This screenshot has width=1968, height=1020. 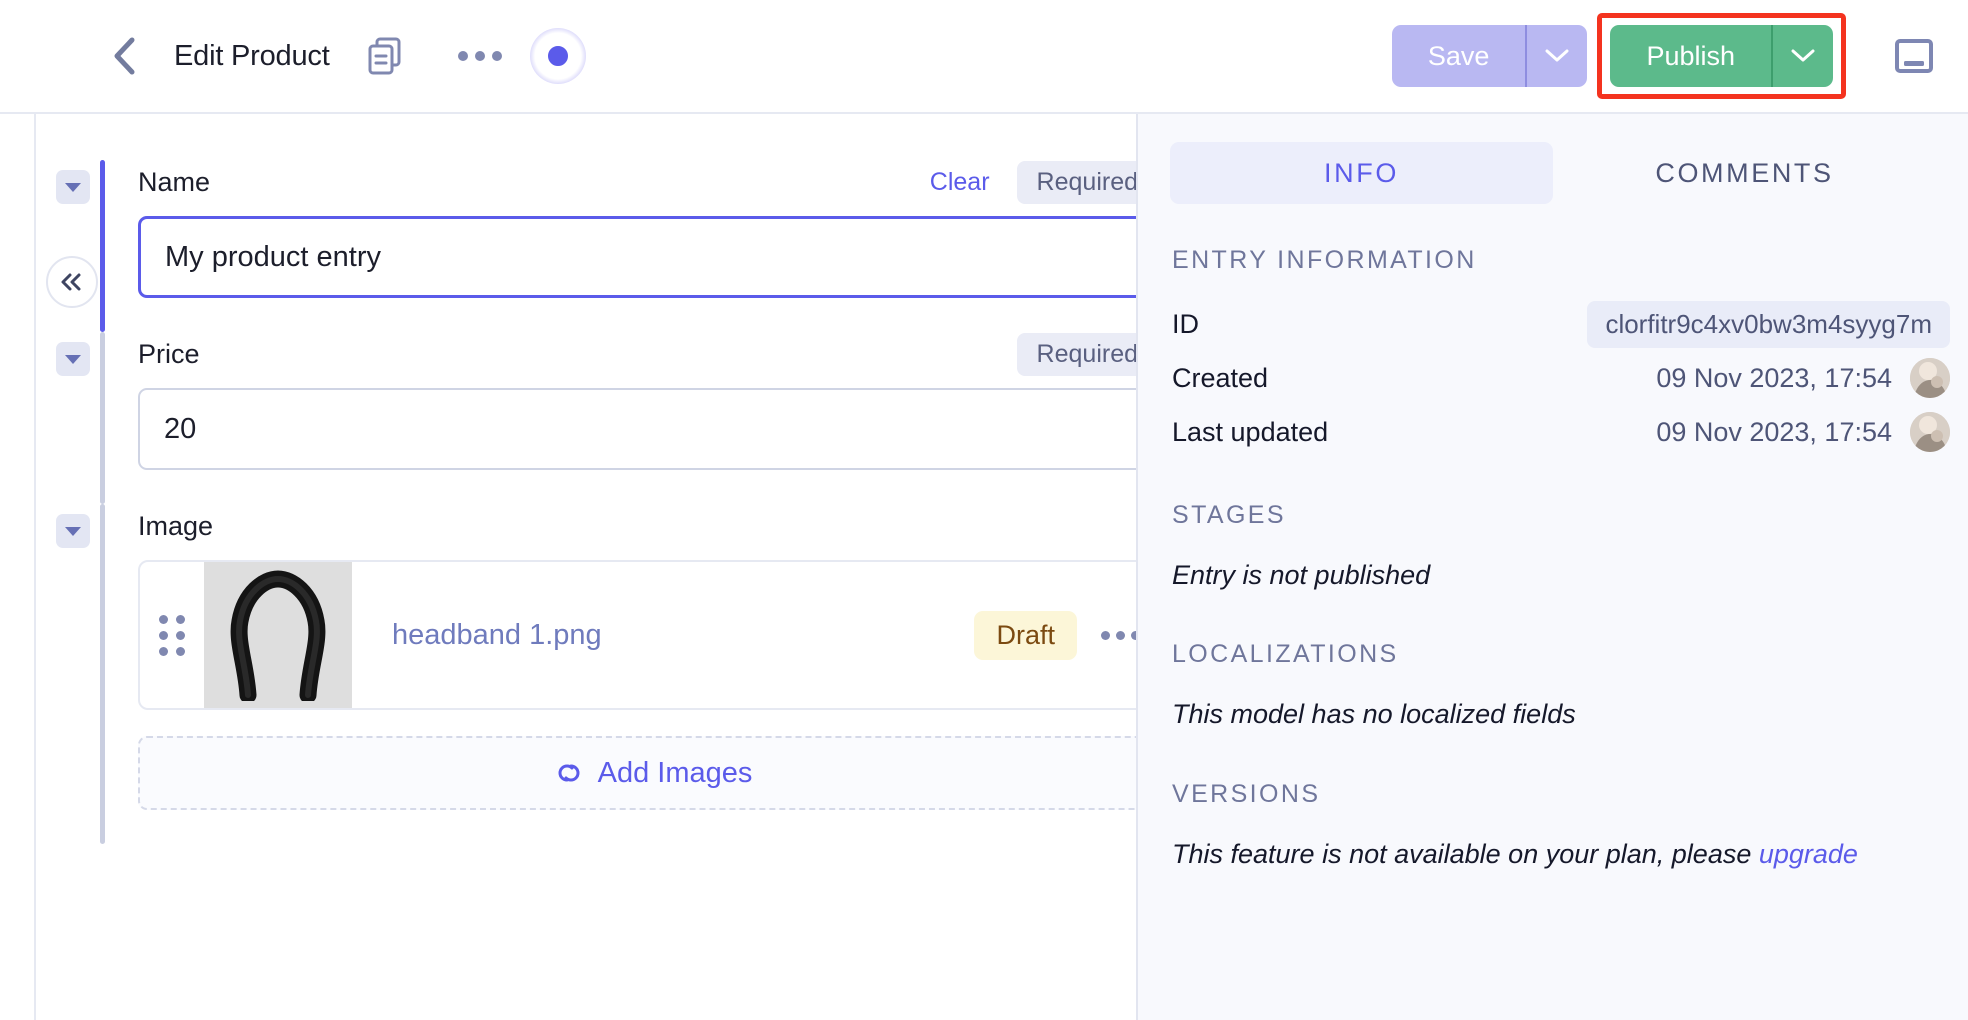 I want to click on header-left-group: Edit Product, so click(x=714, y=56).